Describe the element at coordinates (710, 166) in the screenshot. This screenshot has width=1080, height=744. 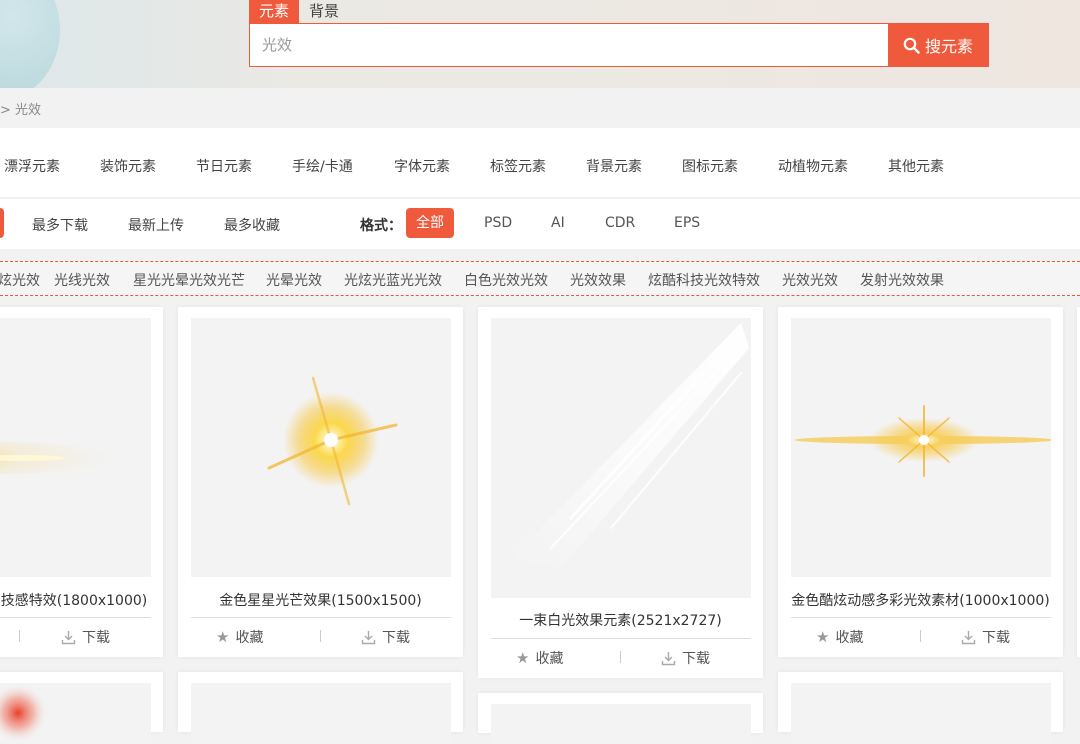
I see `category-item: 图标元素` at that location.